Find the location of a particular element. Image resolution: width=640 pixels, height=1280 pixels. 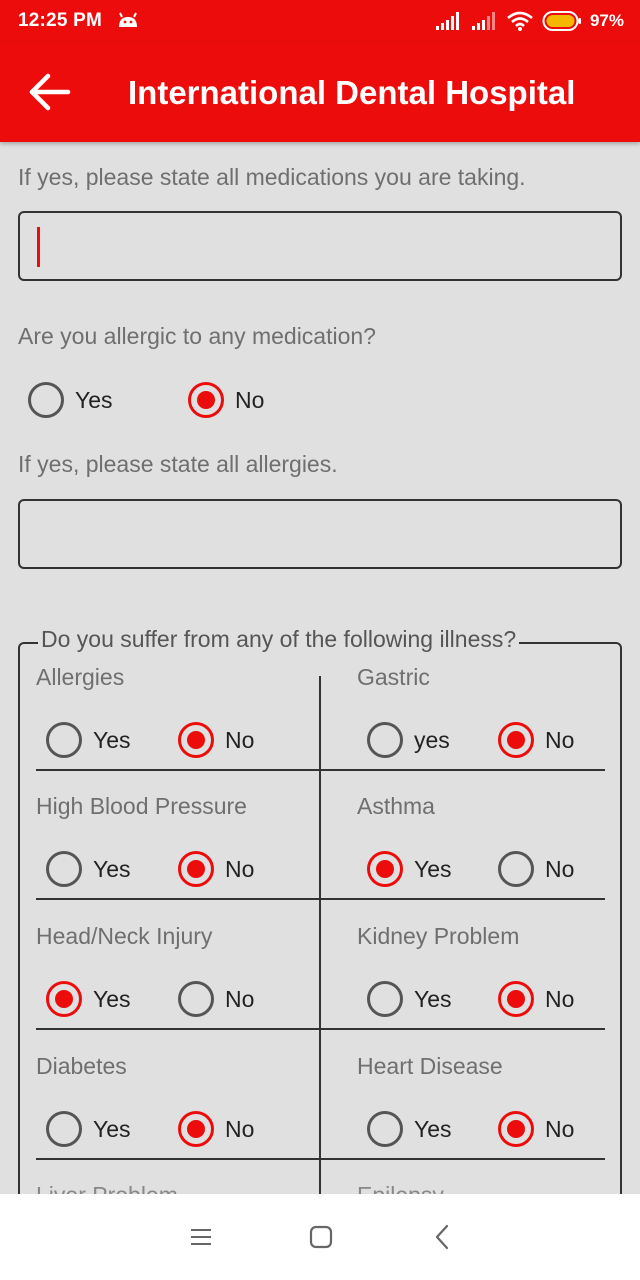

gastric-yes-radio: yes is located at coordinates (408, 740).